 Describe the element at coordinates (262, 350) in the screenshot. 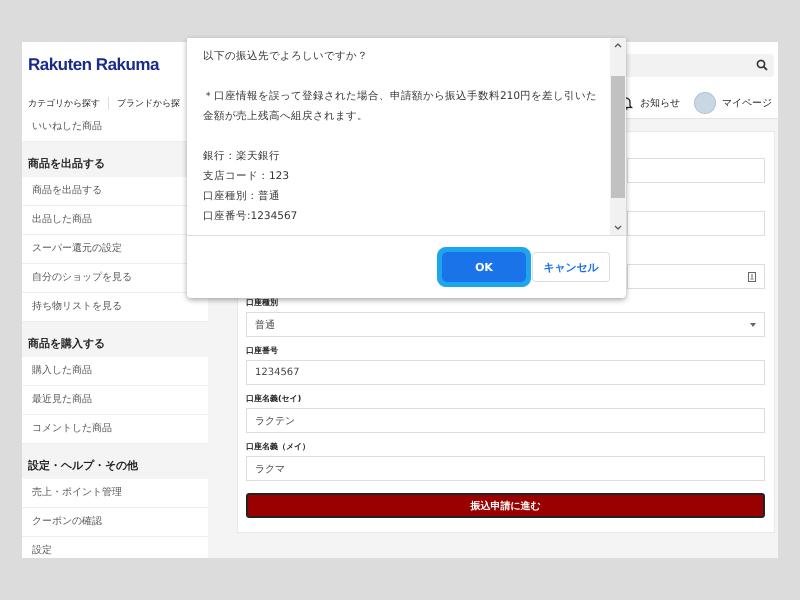

I see `field-label: 口座番号` at that location.